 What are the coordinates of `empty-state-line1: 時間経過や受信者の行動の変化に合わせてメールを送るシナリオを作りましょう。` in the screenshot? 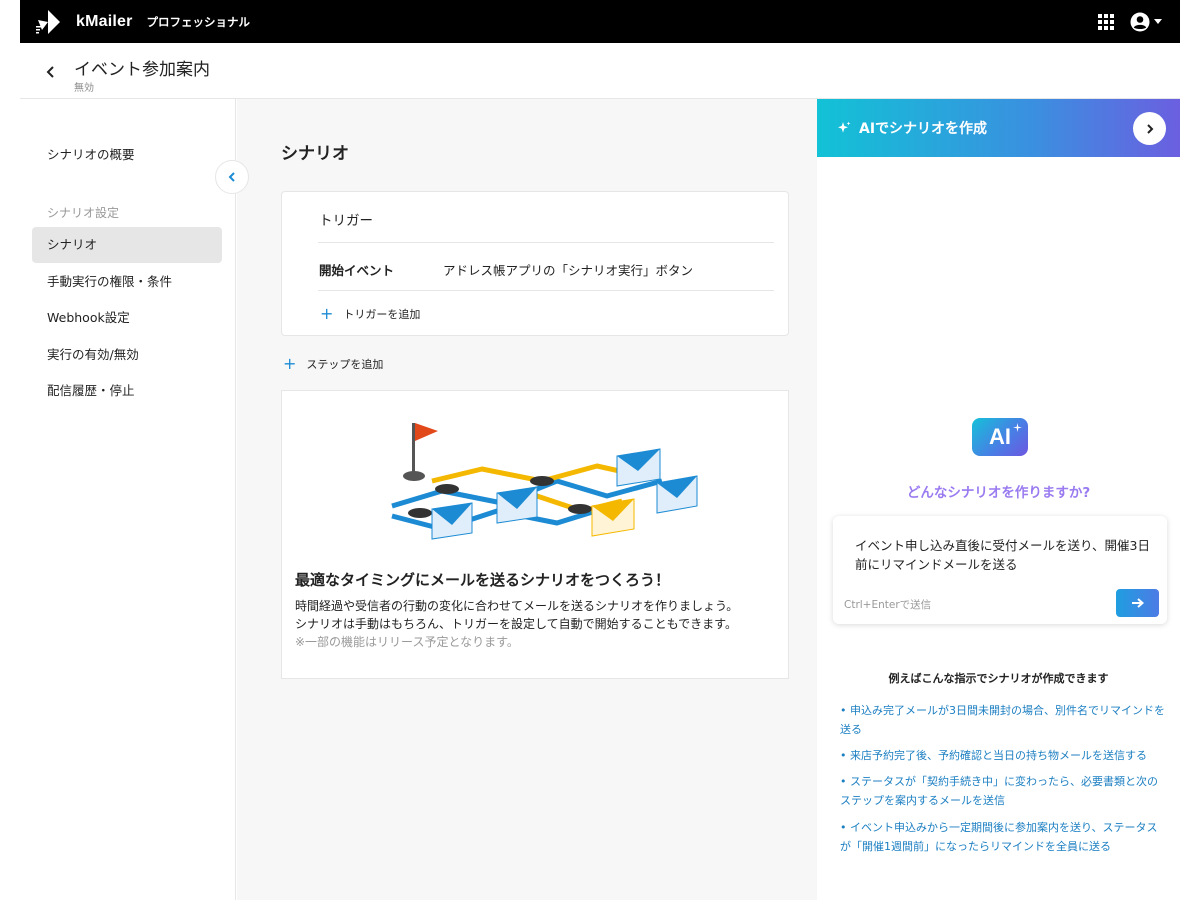 It's located at (517, 606).